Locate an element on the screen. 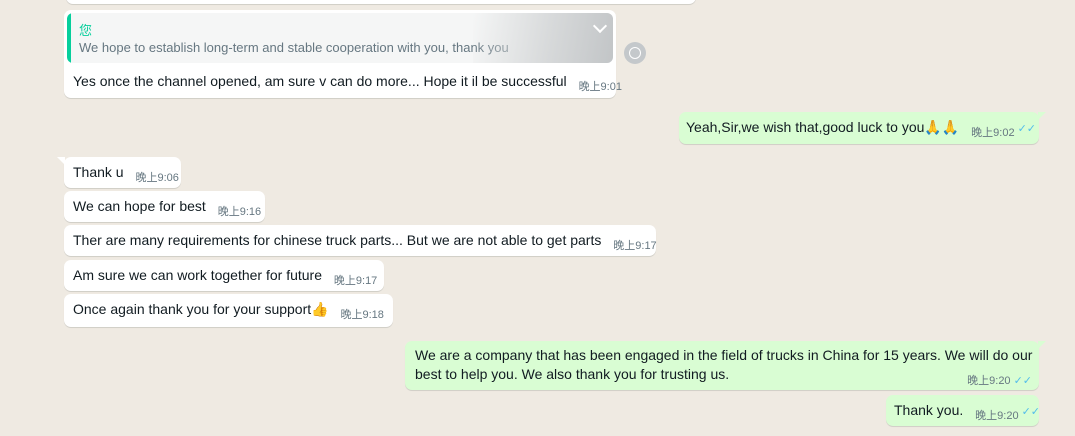 Image resolution: width=1075 pixels, height=436 pixels. previous-message-fragment is located at coordinates (381, 2).